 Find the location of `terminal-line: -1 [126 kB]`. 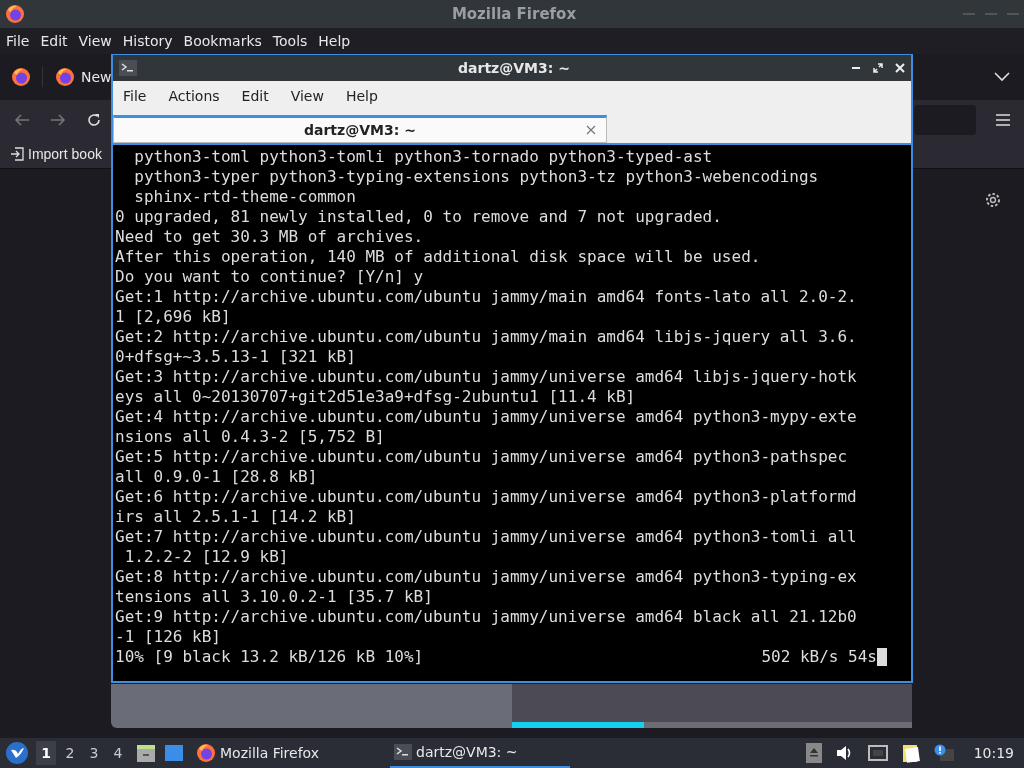

terminal-line: -1 [126 kB] is located at coordinates (168, 637).